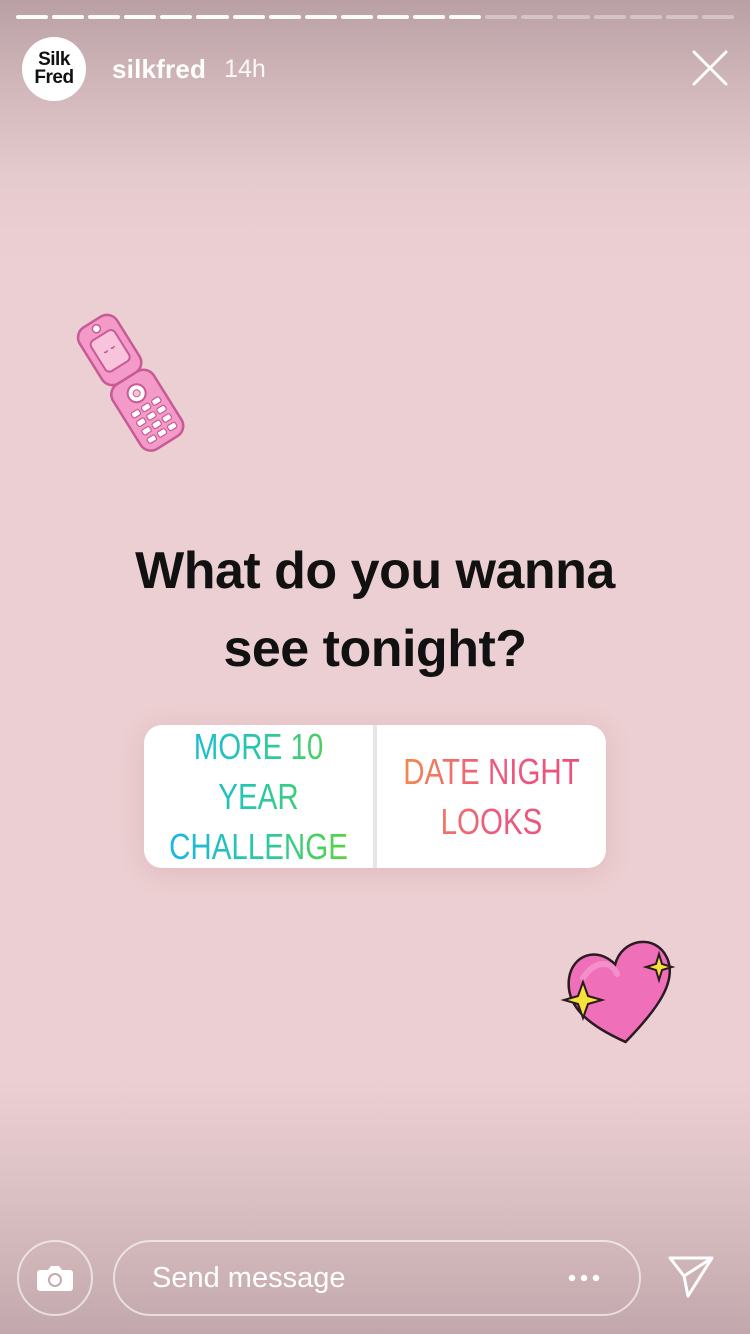 The image size is (750, 1334). Describe the element at coordinates (258, 846) in the screenshot. I see `poll-option-a-line2: CHALLENGE` at that location.